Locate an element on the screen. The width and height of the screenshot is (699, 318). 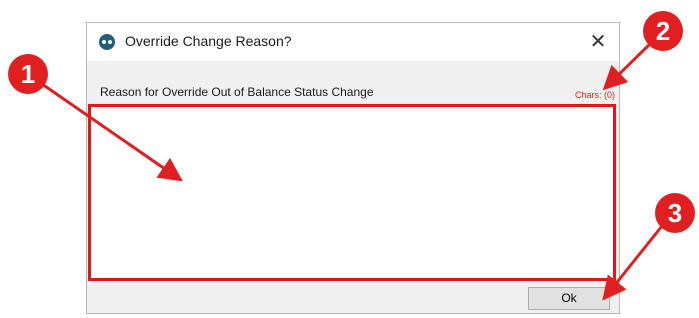
close-button: ✕ is located at coordinates (598, 42).